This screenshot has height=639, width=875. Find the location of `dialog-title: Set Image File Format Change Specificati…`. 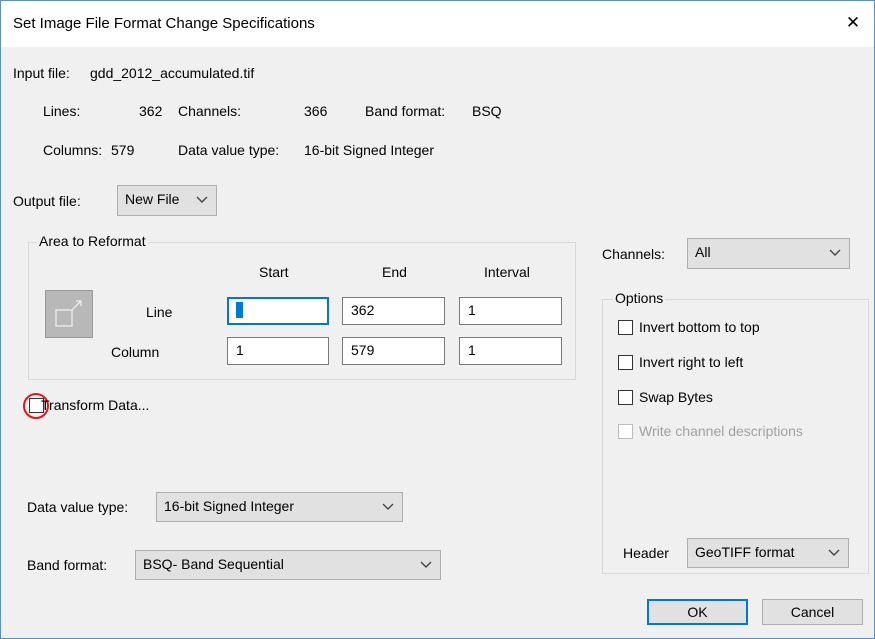

dialog-title: Set Image File Format Change Specificati… is located at coordinates (164, 23).